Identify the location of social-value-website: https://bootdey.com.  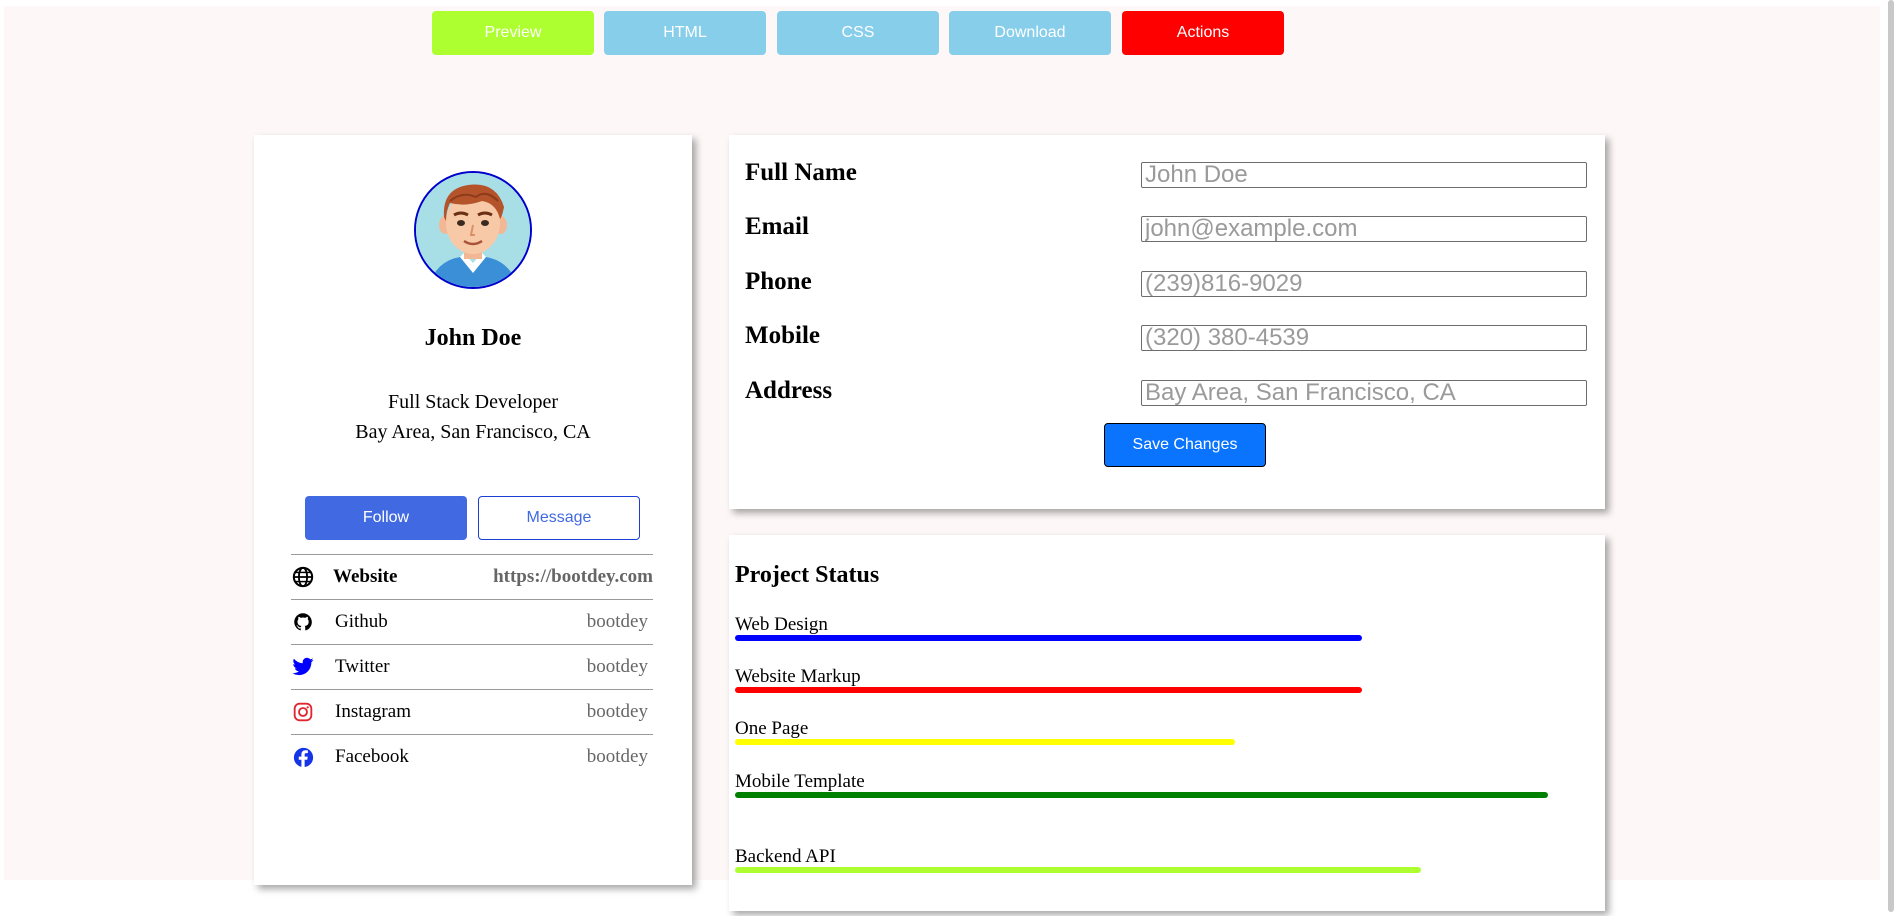
(573, 577).